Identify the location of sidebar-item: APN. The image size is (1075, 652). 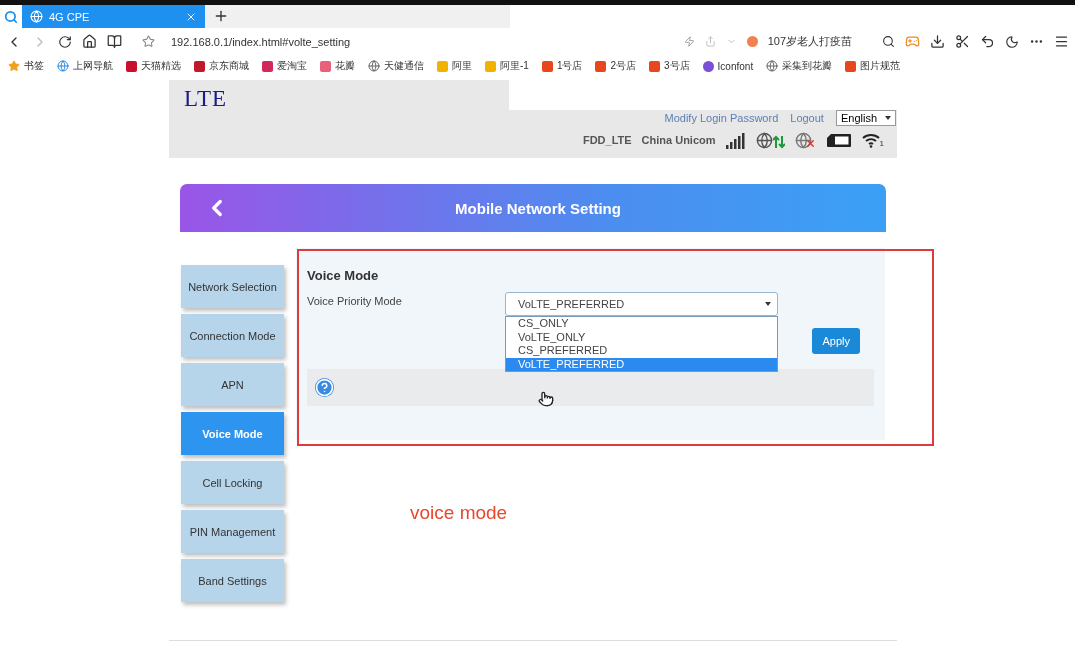
(232, 384).